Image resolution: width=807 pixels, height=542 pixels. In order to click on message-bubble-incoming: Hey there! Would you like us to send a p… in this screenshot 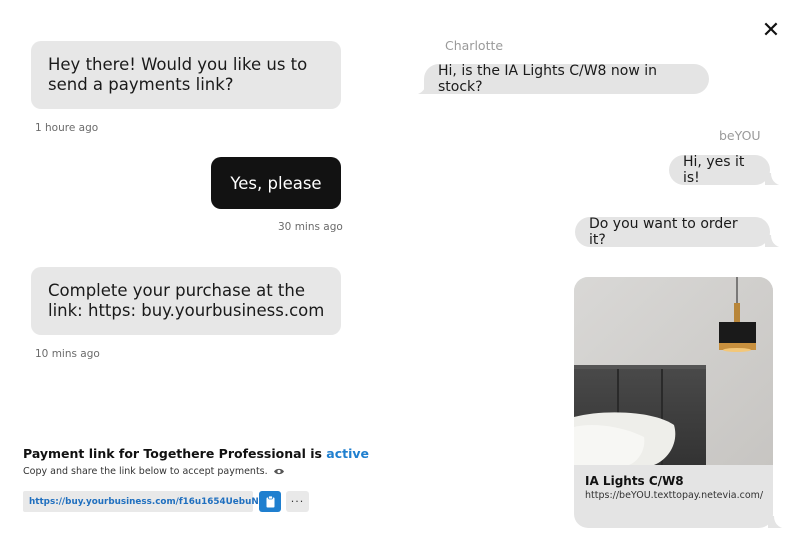, I will do `click(186, 75)`.